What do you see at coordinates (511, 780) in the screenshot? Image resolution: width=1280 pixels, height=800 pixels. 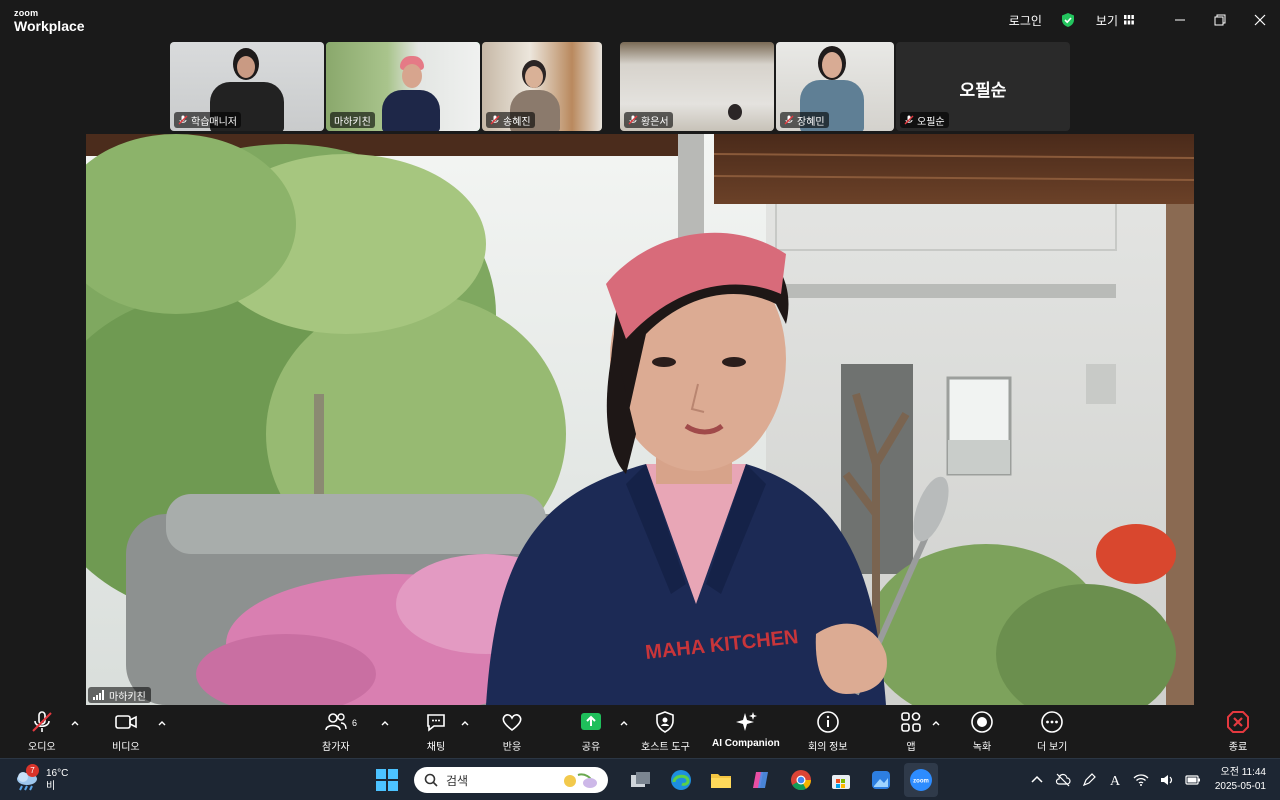 I see `taskbar-search: 검색` at bounding box center [511, 780].